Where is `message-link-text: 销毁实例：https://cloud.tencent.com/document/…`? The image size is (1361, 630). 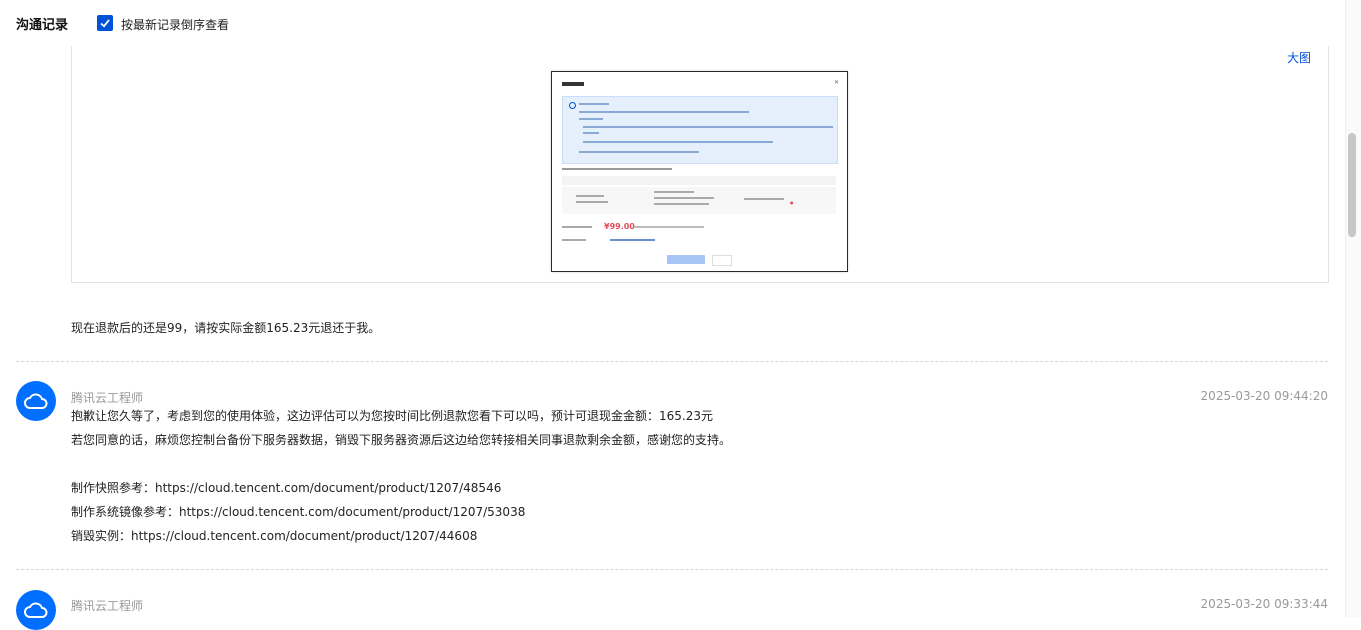 message-link-text: 销毁实例：https://cloud.tencent.com/document/… is located at coordinates (274, 536).